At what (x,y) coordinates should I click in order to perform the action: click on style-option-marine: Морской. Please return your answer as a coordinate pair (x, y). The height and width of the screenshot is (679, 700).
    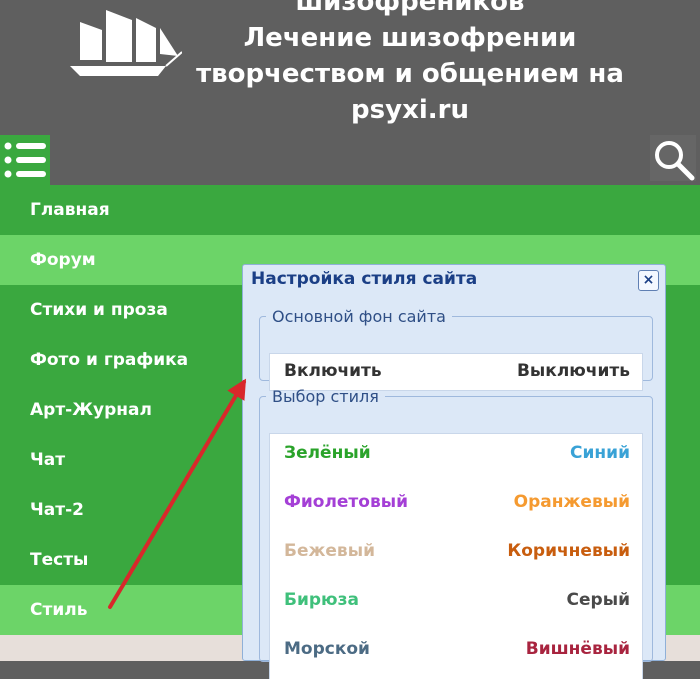
    Looking at the image, I should click on (327, 649).